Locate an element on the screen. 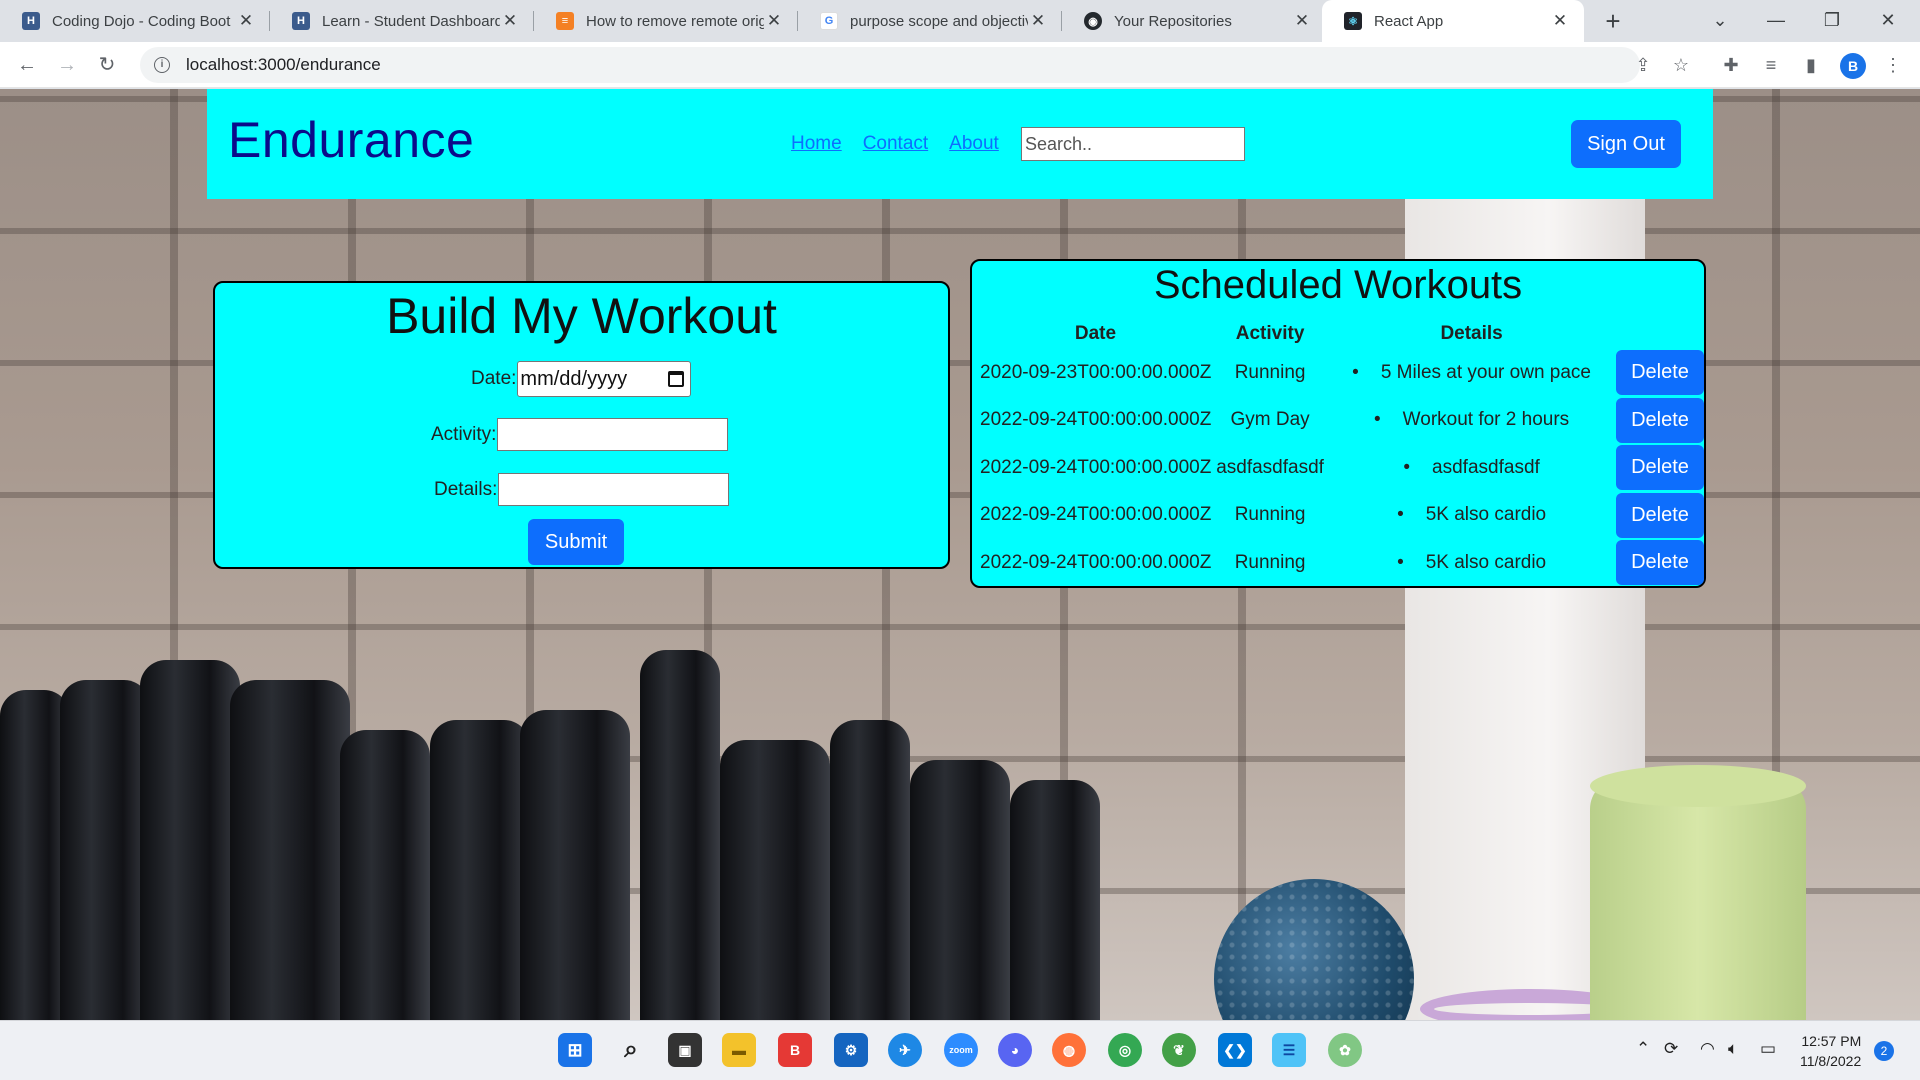 The width and height of the screenshot is (1920, 1080). search-icon: ⌕ is located at coordinates (631, 1050).